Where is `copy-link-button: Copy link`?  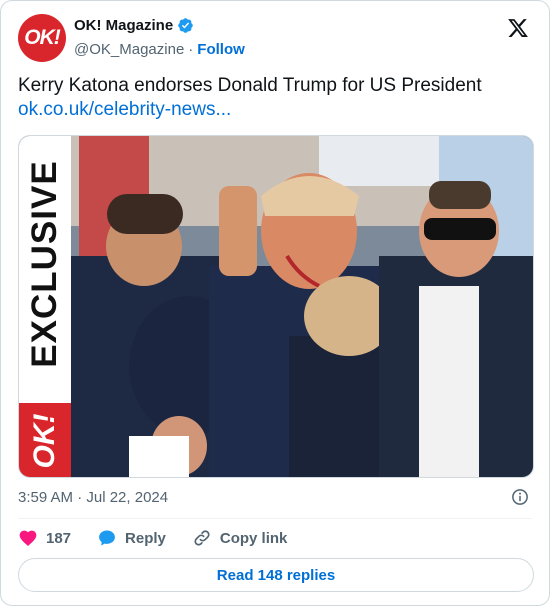 copy-link-button: Copy link is located at coordinates (240, 538).